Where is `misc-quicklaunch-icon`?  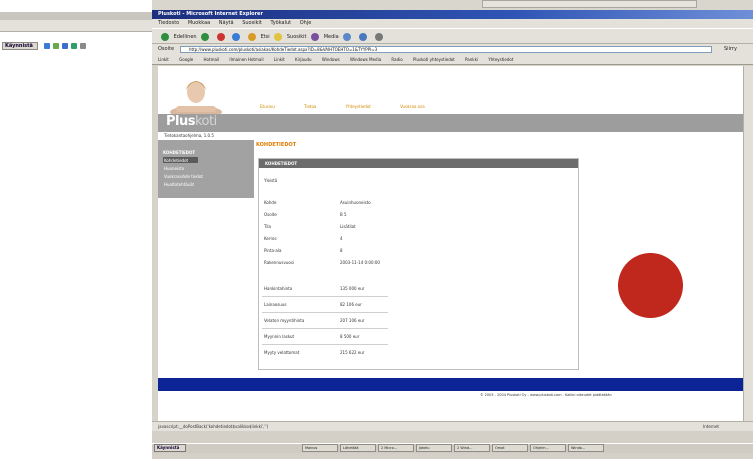
misc-quicklaunch-icon is located at coordinates (83, 46).